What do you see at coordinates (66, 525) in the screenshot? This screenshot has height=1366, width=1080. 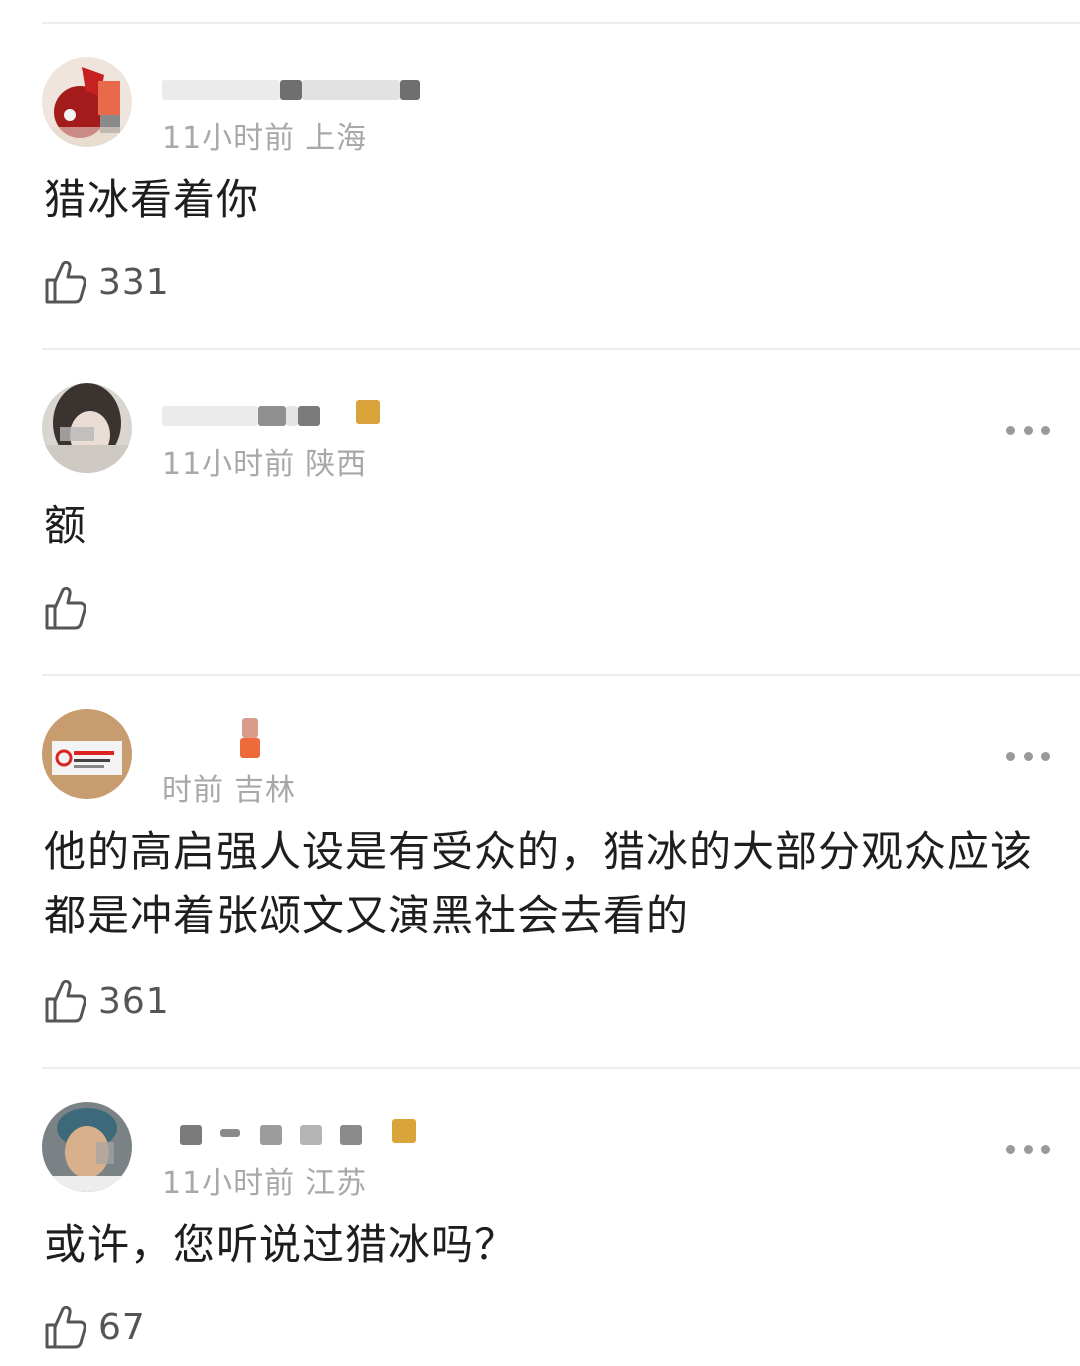 I see `comment-text: 额` at bounding box center [66, 525].